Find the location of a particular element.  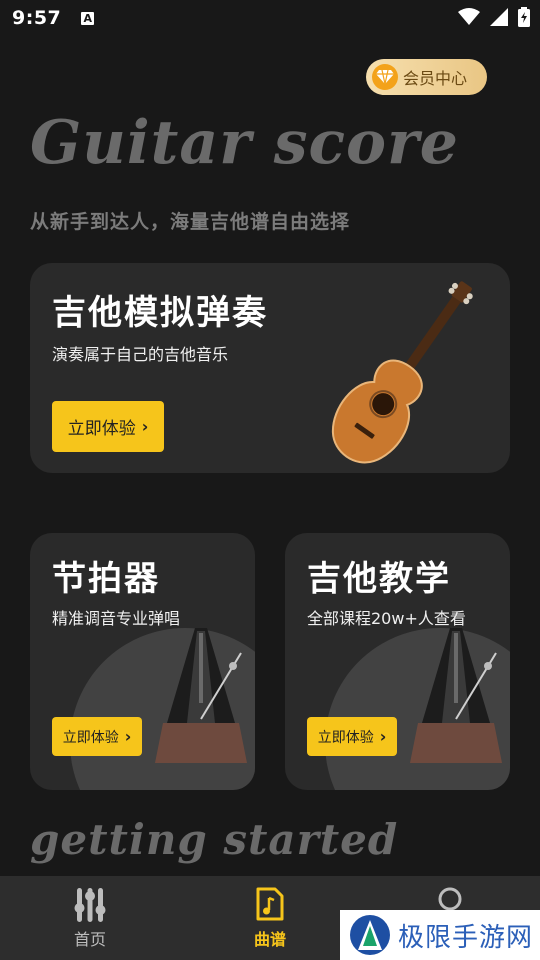

hero-title: Guitar score is located at coordinates (244, 143).